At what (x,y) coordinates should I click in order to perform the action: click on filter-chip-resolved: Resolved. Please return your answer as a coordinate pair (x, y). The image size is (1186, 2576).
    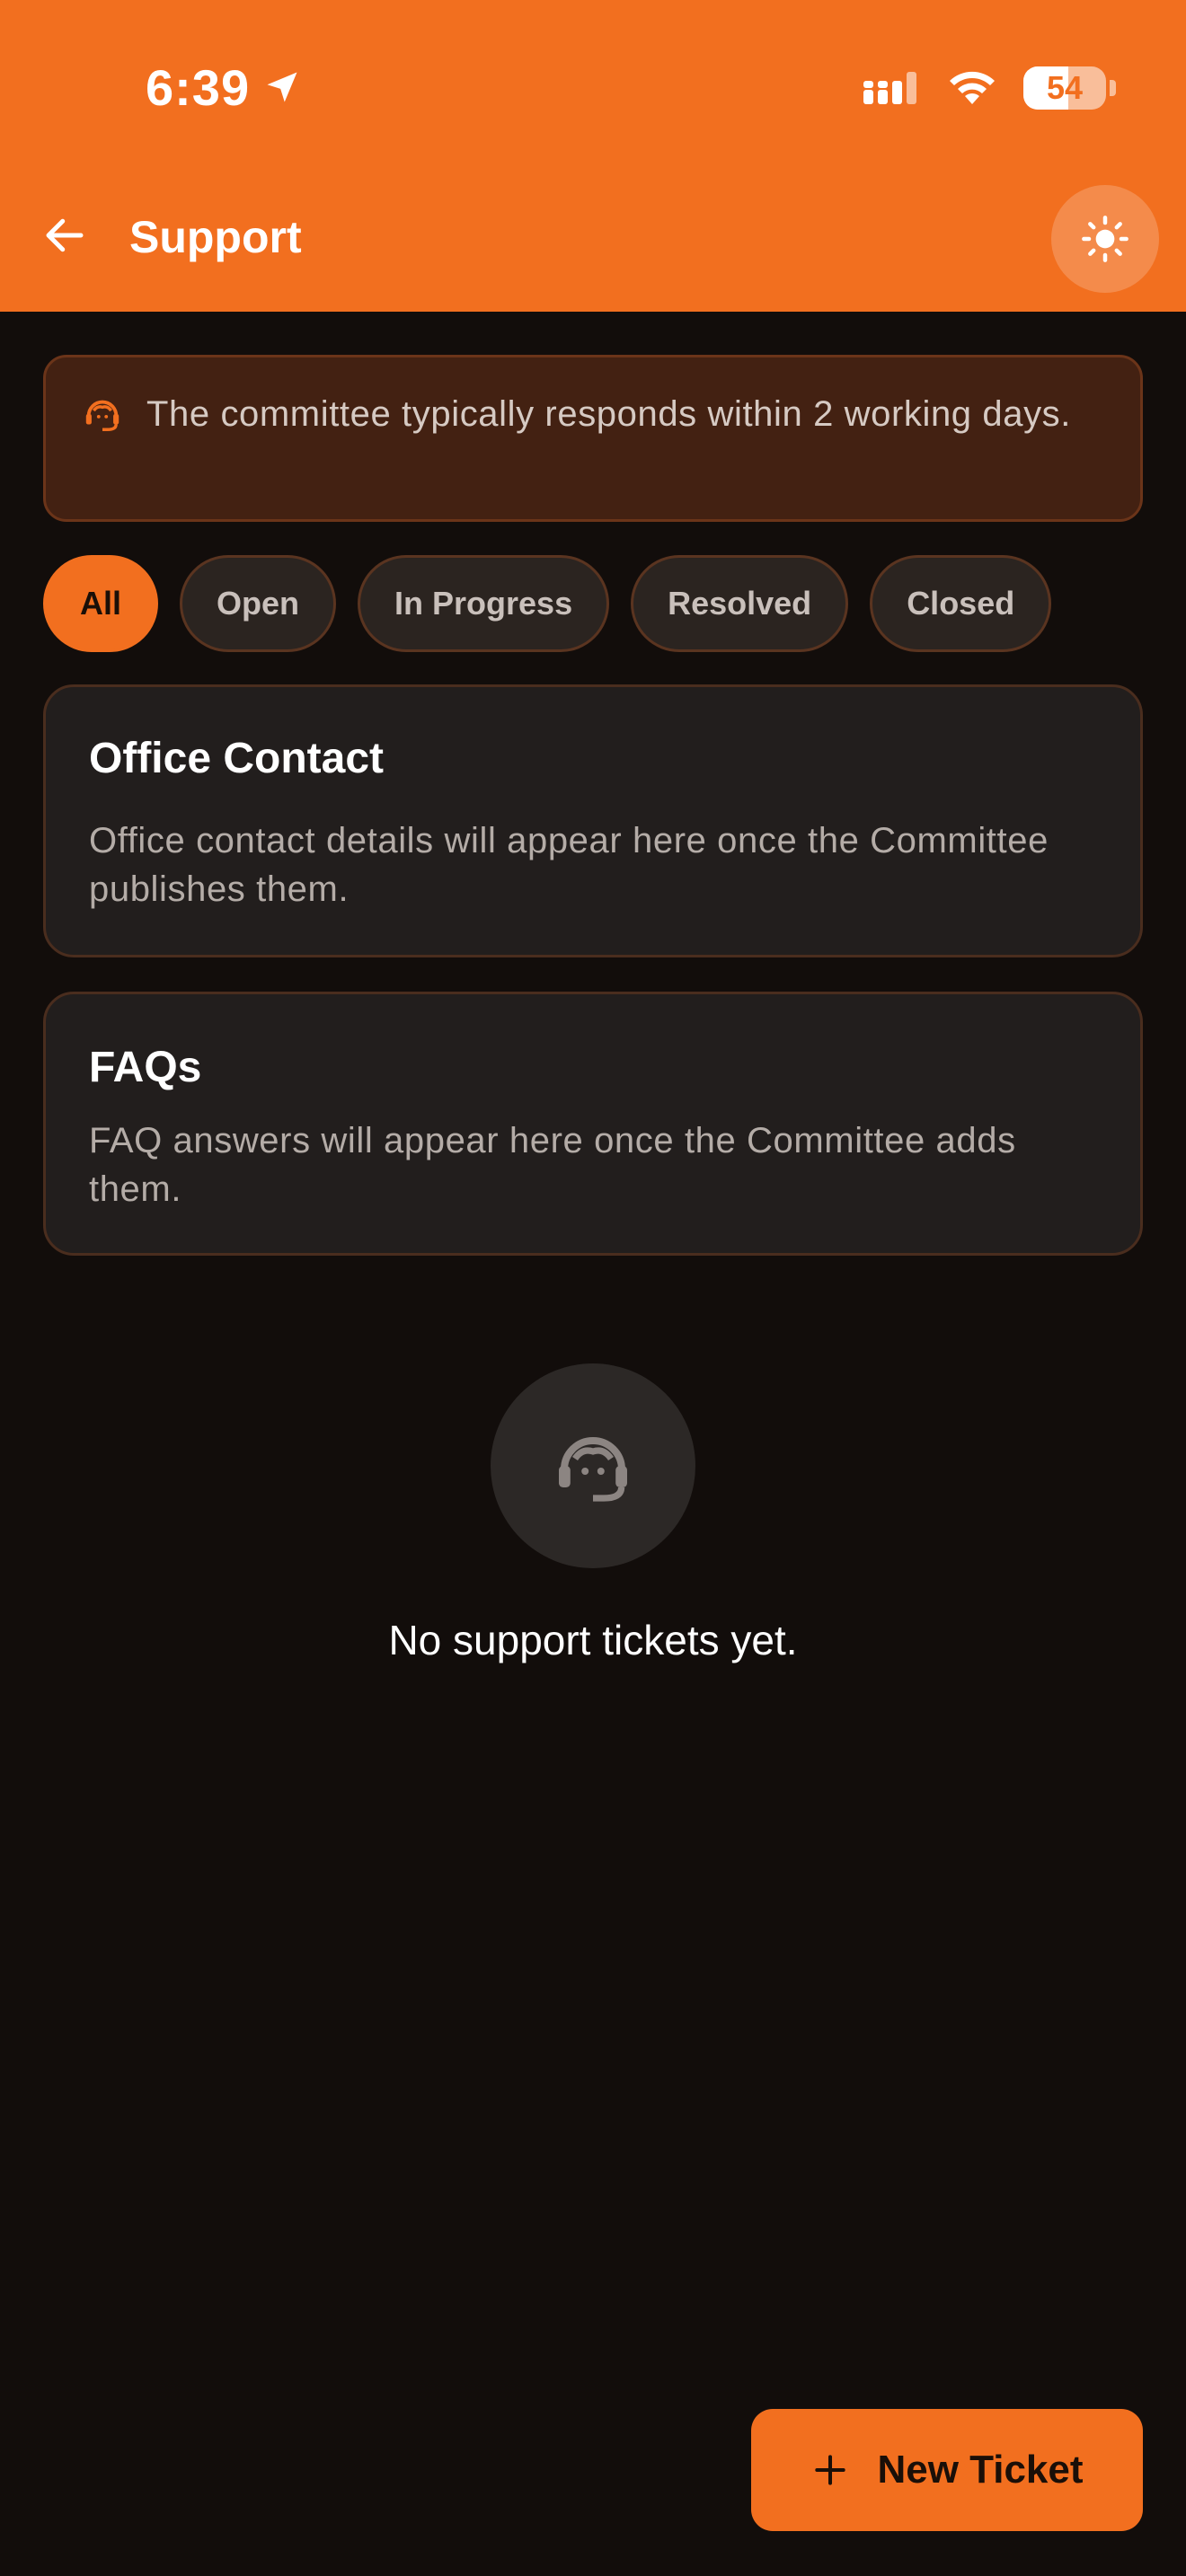
    Looking at the image, I should click on (740, 603).